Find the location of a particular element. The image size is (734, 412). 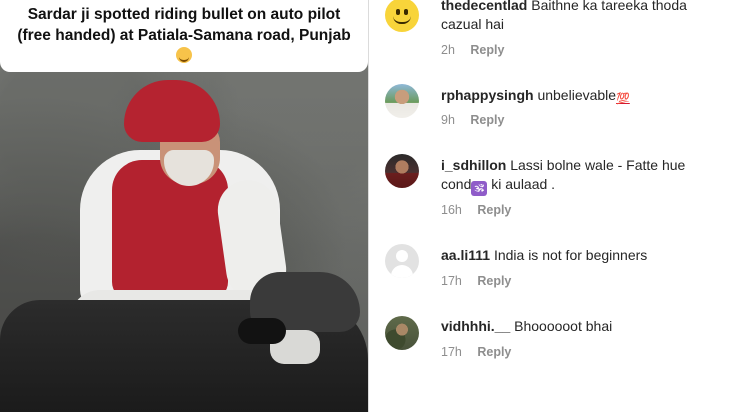

comment-body: aa.li111 India is not for beginners is located at coordinates (581, 255).